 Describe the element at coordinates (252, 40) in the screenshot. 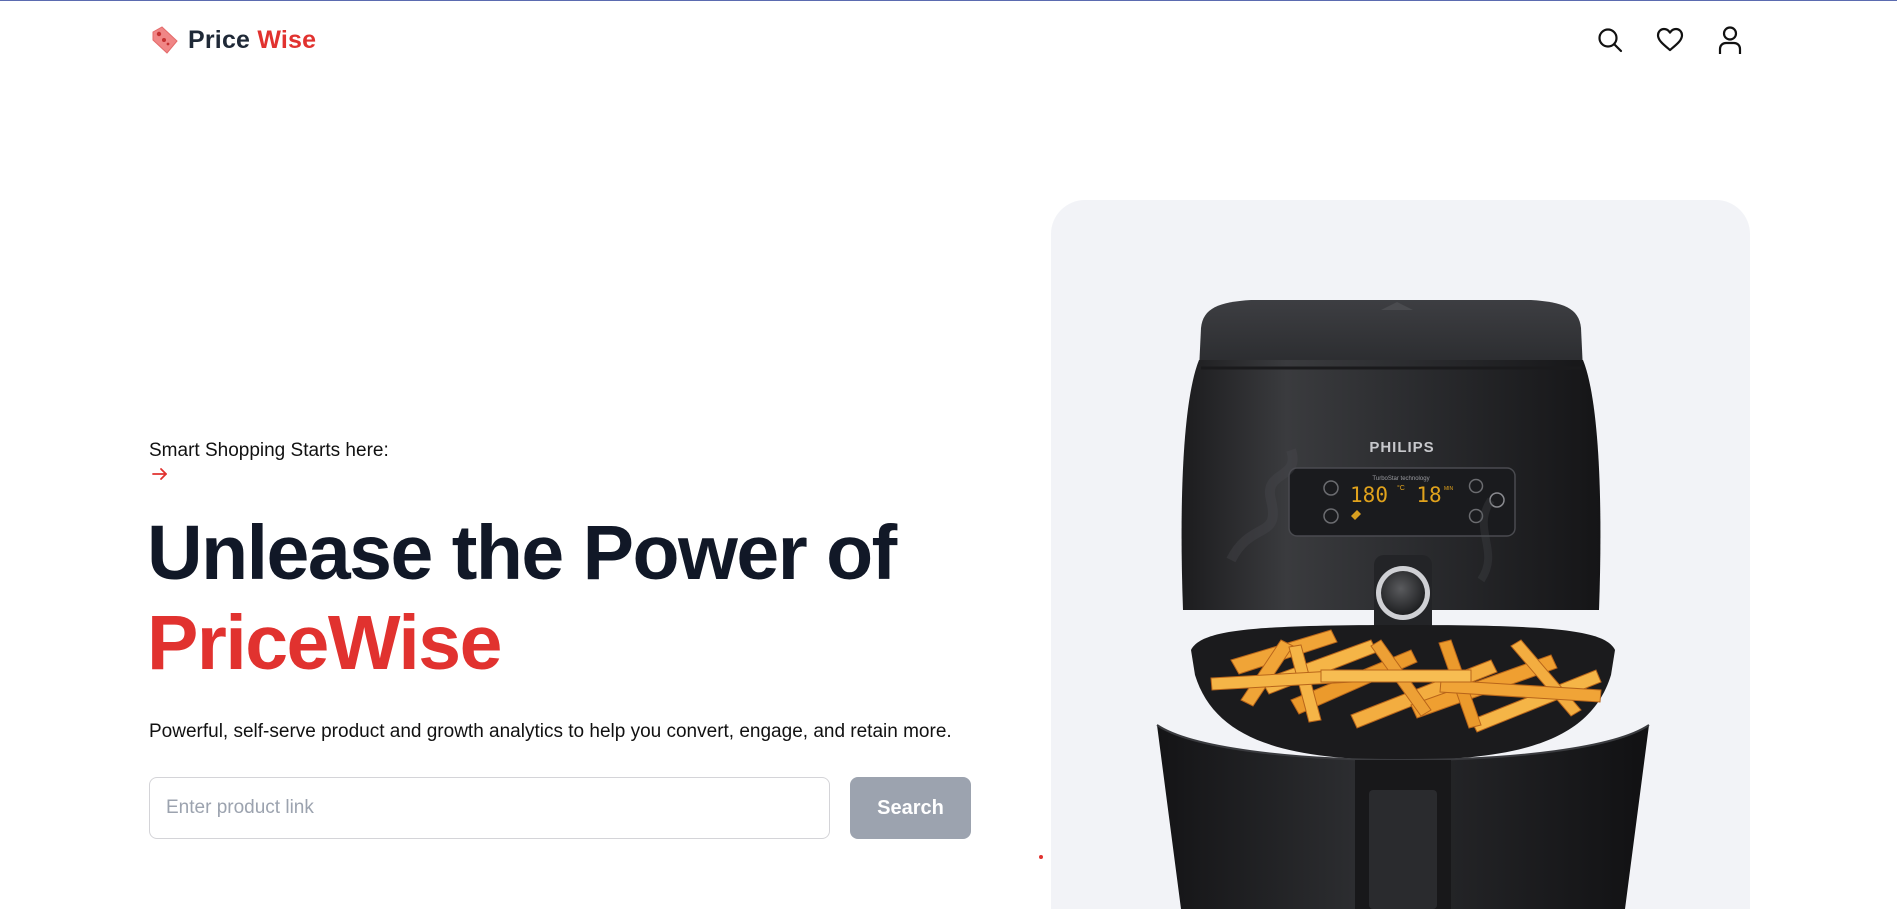

I see `logo-text: Price Wise` at that location.